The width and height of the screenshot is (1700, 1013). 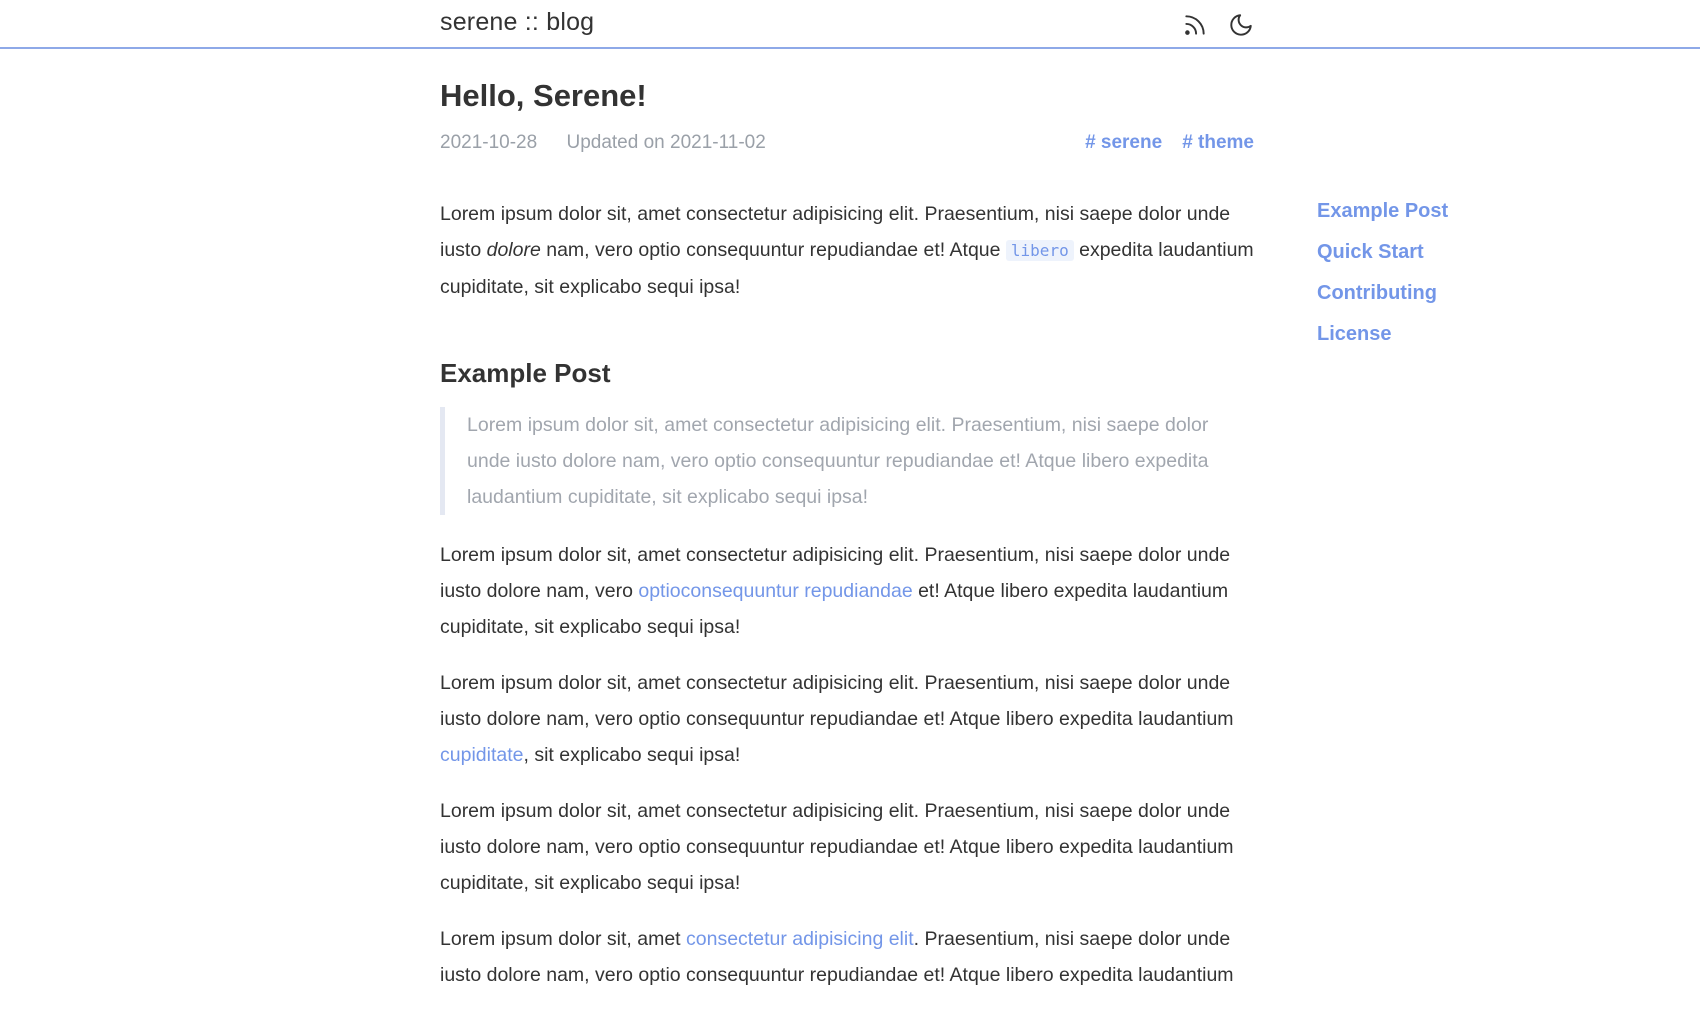 What do you see at coordinates (481, 755) in the screenshot?
I see `inline-link: cupiditate` at bounding box center [481, 755].